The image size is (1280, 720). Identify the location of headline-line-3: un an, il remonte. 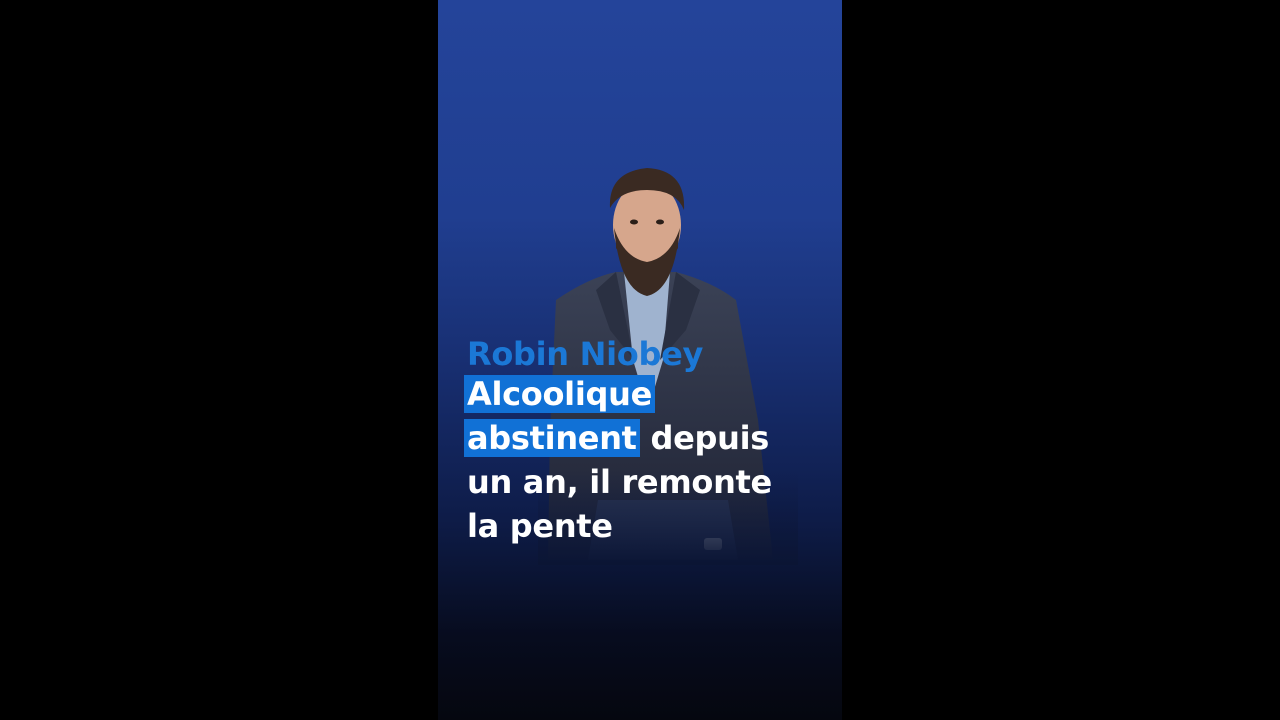
(619, 482).